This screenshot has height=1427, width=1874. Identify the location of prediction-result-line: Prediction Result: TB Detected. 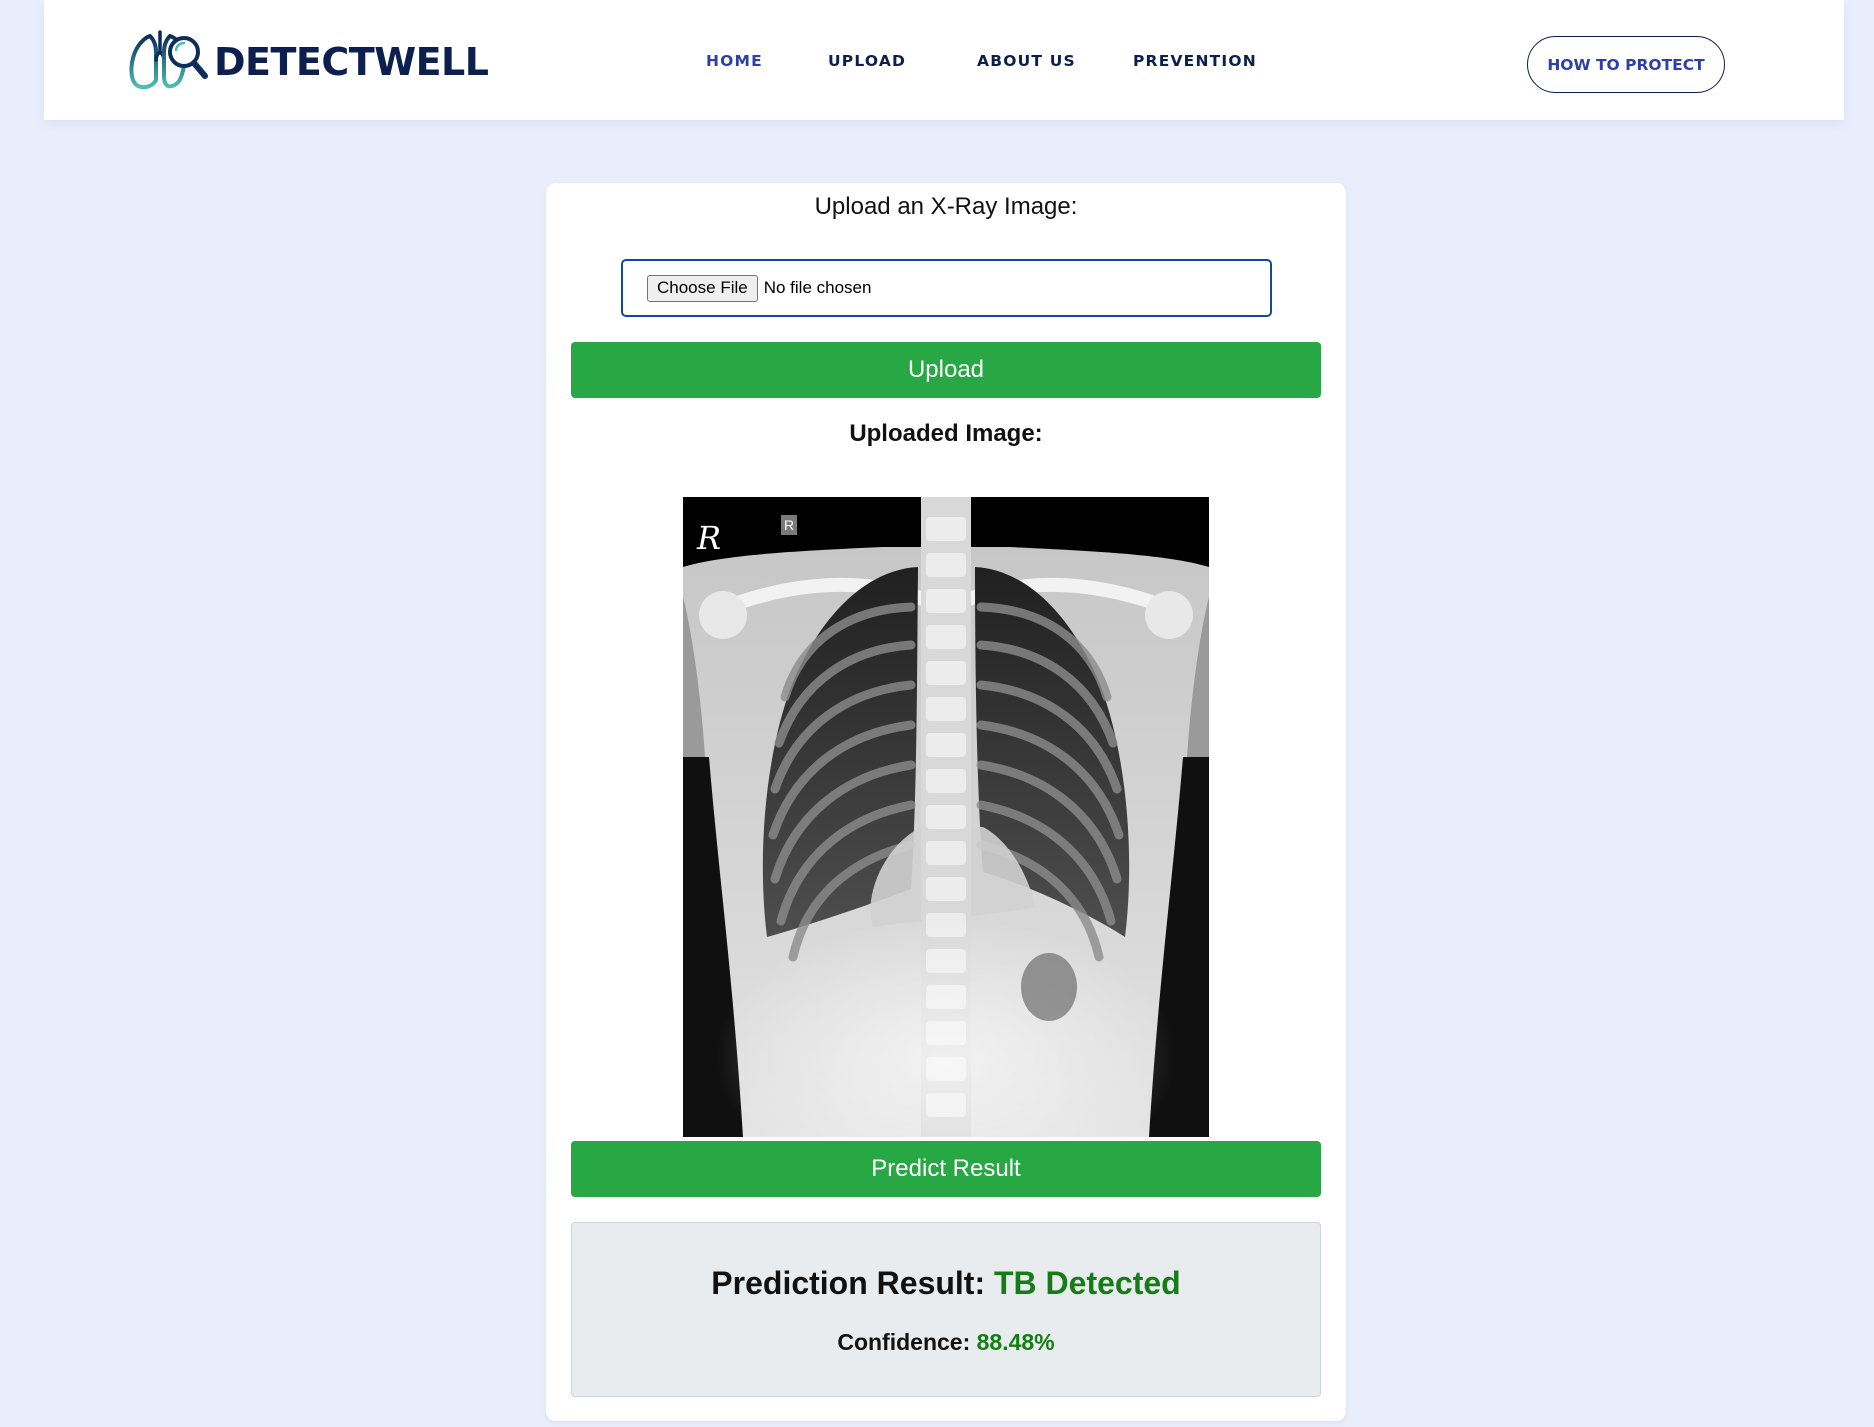
(946, 1283).